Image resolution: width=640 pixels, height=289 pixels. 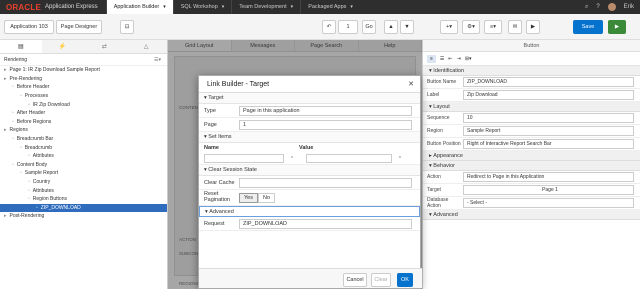 I want to click on field-label: Reset Pagination, so click(x=217, y=197).